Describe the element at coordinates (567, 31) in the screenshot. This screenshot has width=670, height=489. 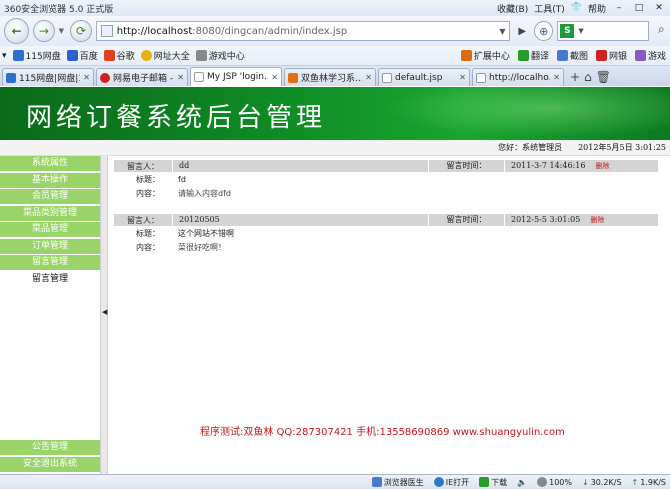
I see `search-engine-icon: S` at that location.